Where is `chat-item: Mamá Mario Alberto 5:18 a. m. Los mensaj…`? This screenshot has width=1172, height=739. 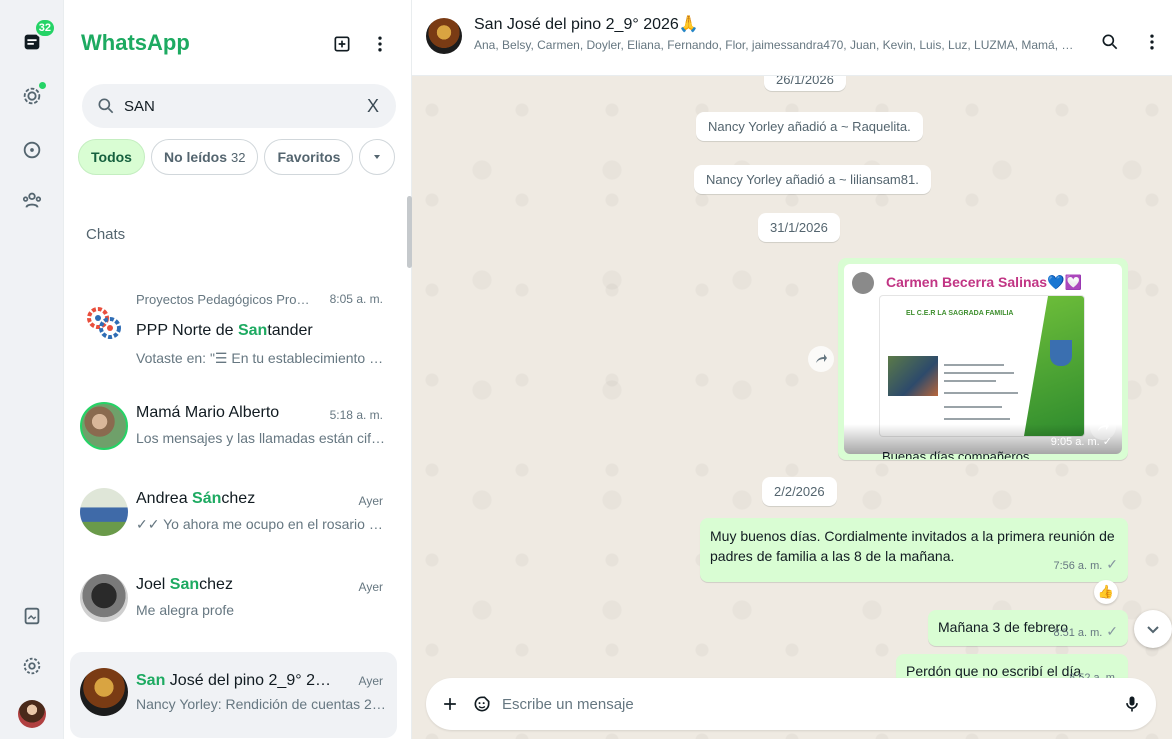 chat-item: Mamá Mario Alberto 5:18 a. m. Los mensaj… is located at coordinates (233, 429).